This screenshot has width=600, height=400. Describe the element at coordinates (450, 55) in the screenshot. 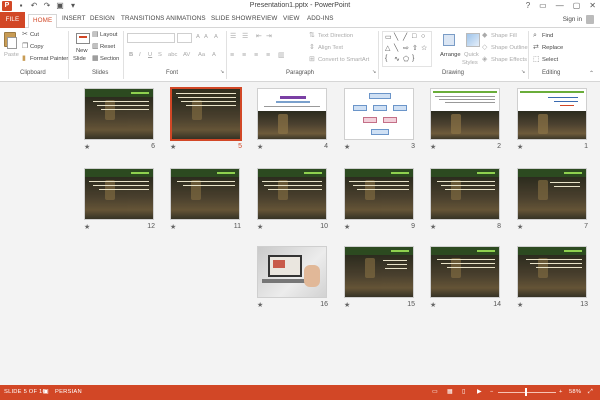

I see `arrange-button: Arrange` at that location.